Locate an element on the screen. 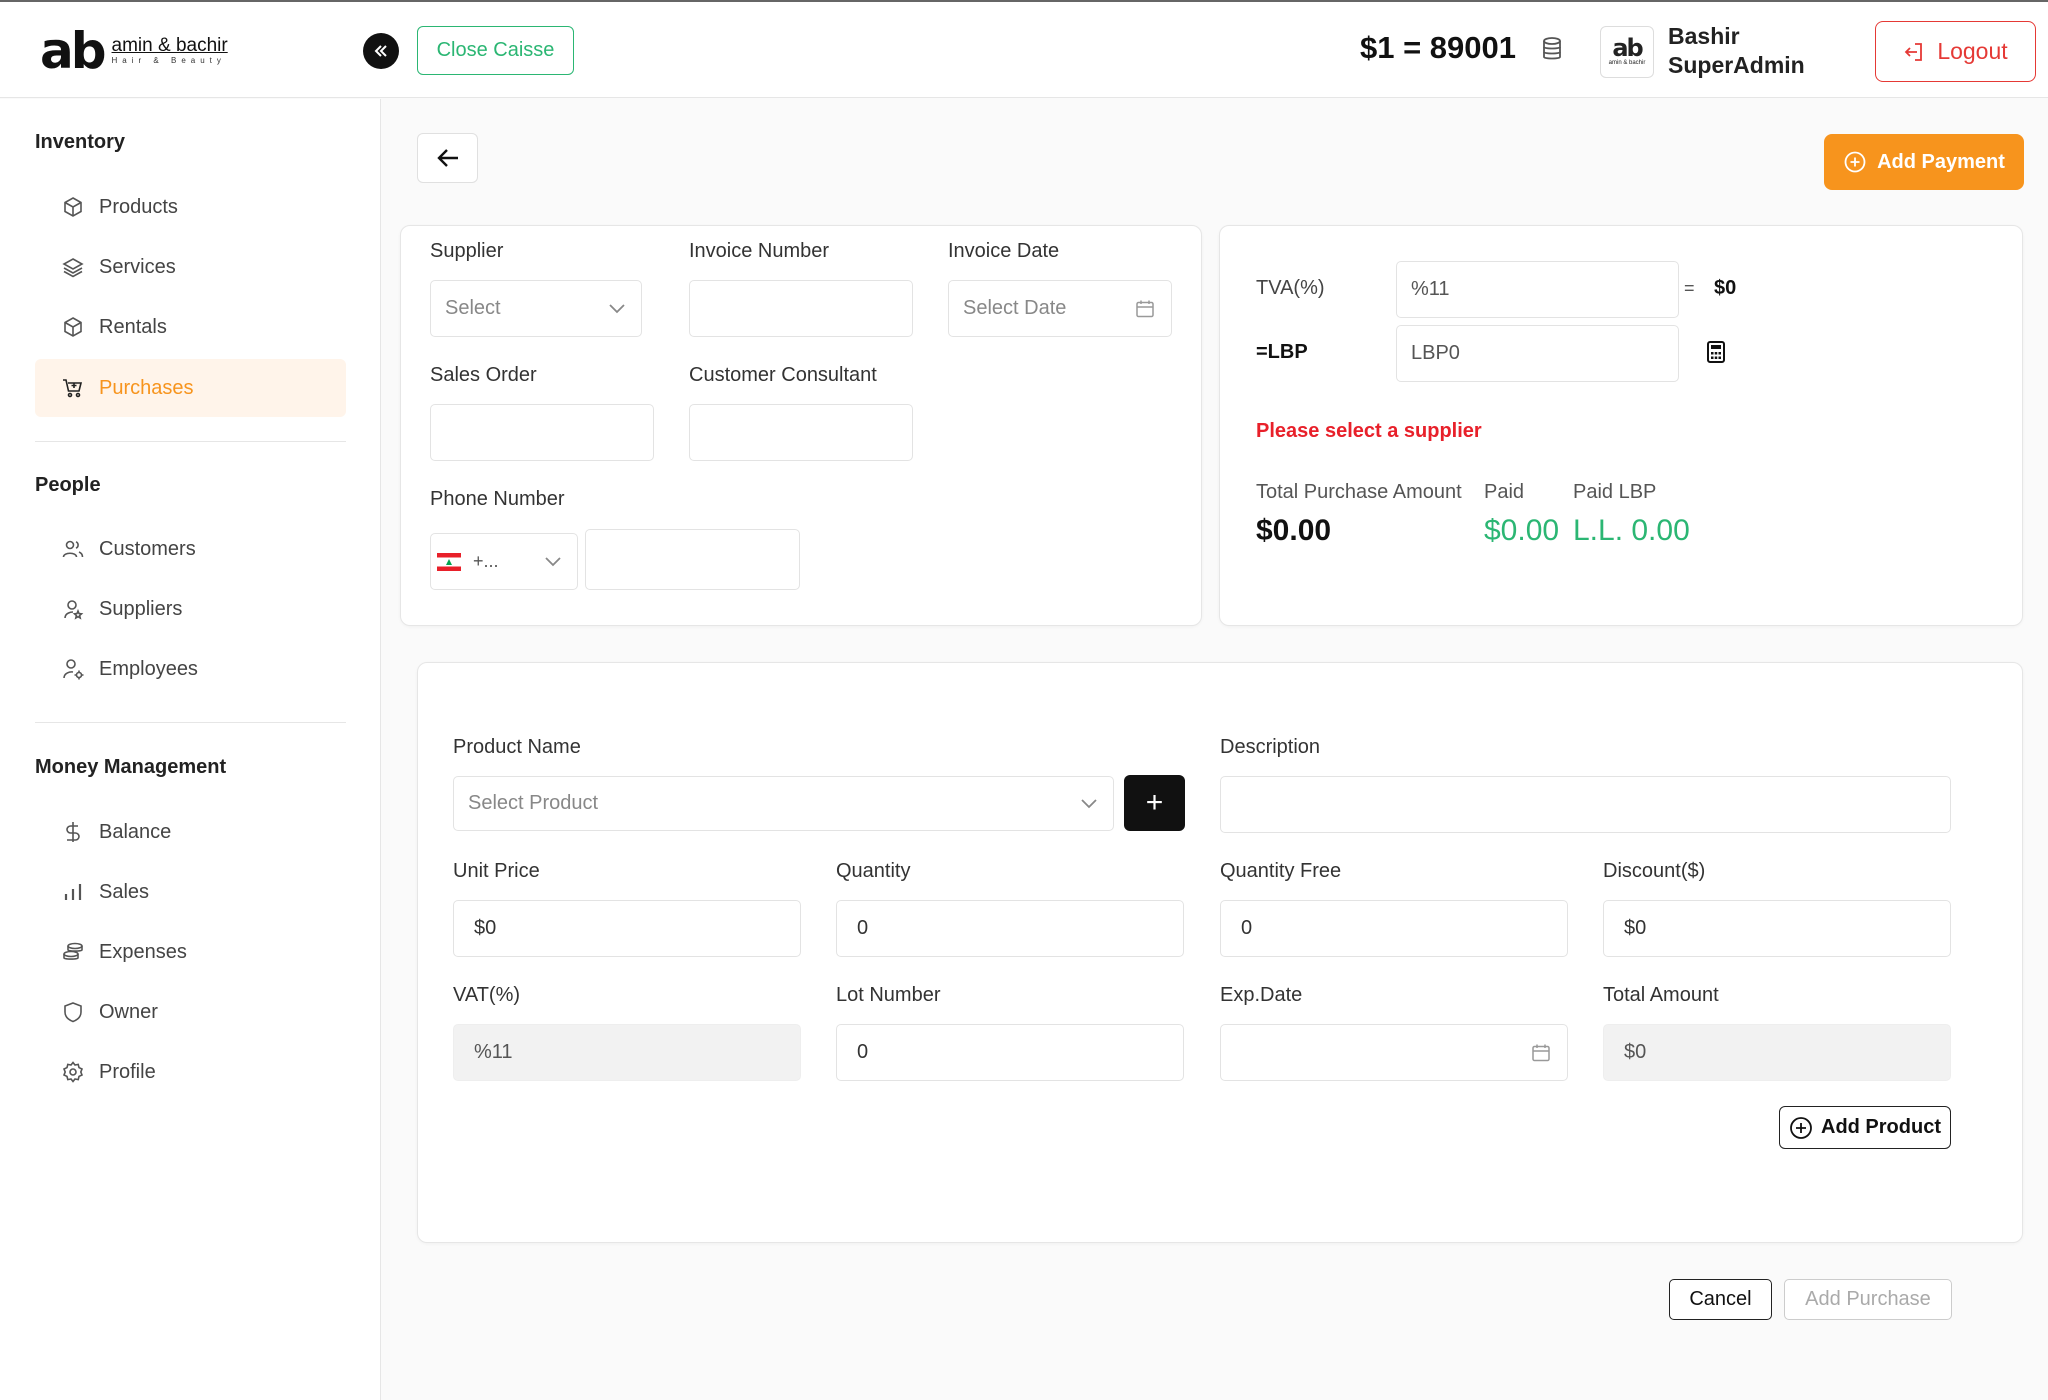 The image size is (2048, 1400). cancel-button: Cancel is located at coordinates (1720, 1299).